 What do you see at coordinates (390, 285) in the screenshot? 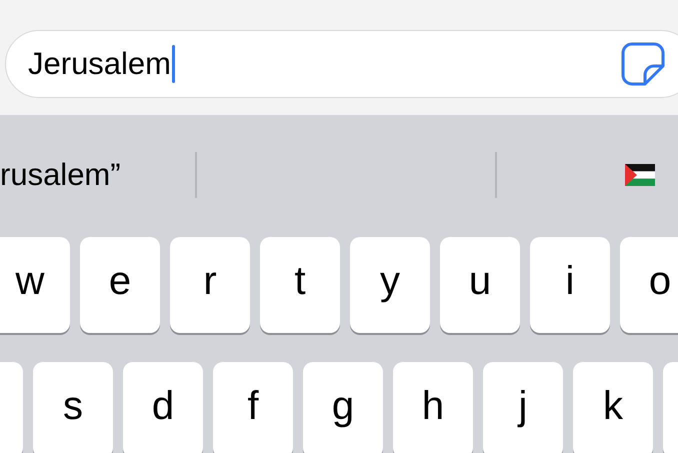
I see `keyboard-key: y` at bounding box center [390, 285].